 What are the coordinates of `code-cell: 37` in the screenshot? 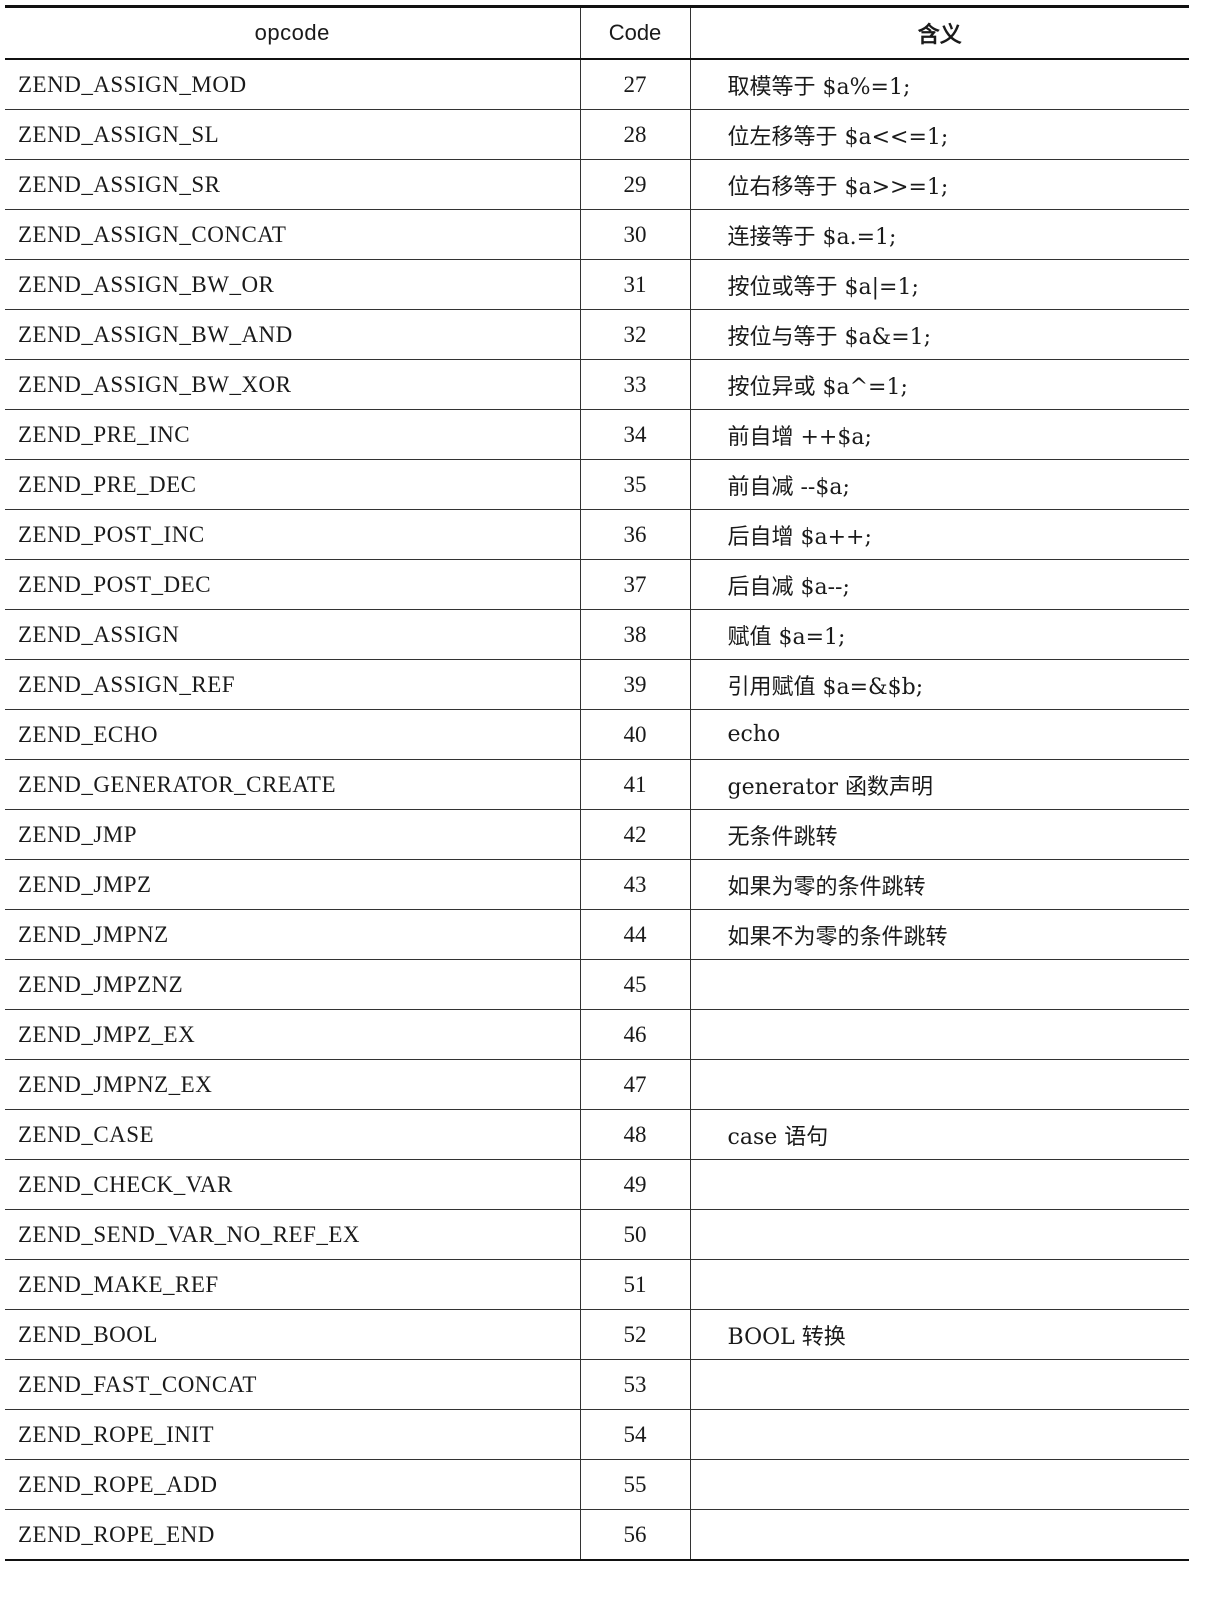 It's located at (635, 584).